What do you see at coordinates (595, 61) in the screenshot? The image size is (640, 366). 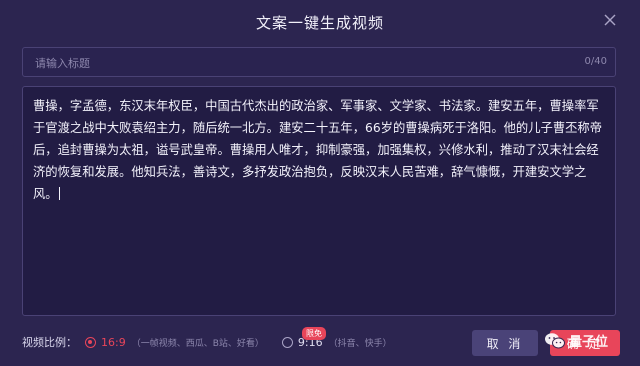 I see `title-char-counter: 0/40` at bounding box center [595, 61].